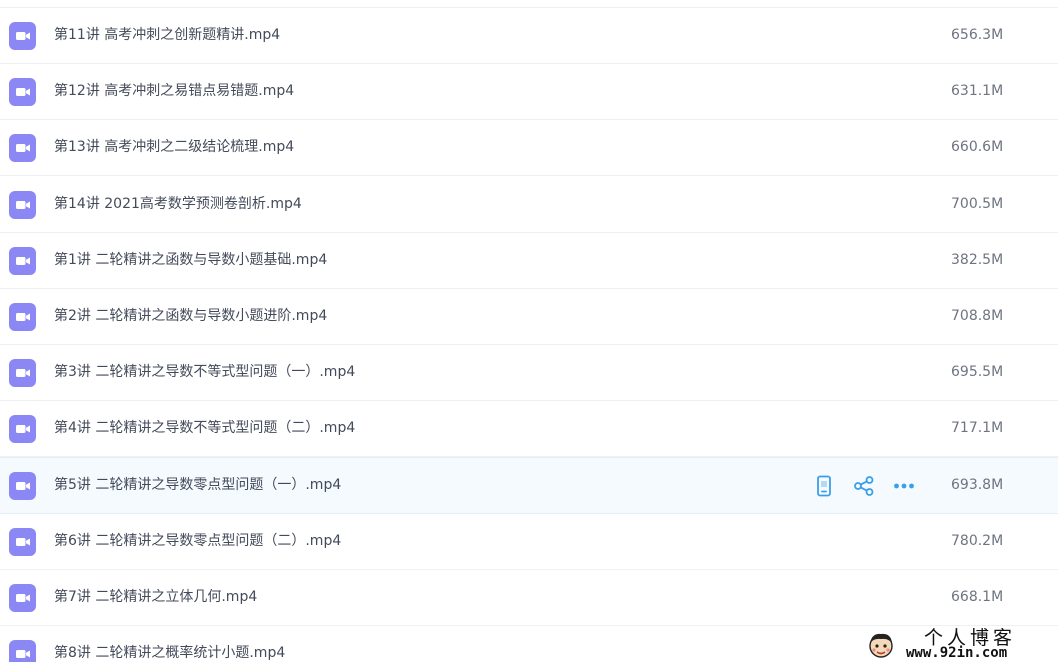 The height and width of the screenshot is (662, 1058). I want to click on file-name: 第5讲 二轮精讲之导数零点型问题（一）.mp4, so click(197, 485).